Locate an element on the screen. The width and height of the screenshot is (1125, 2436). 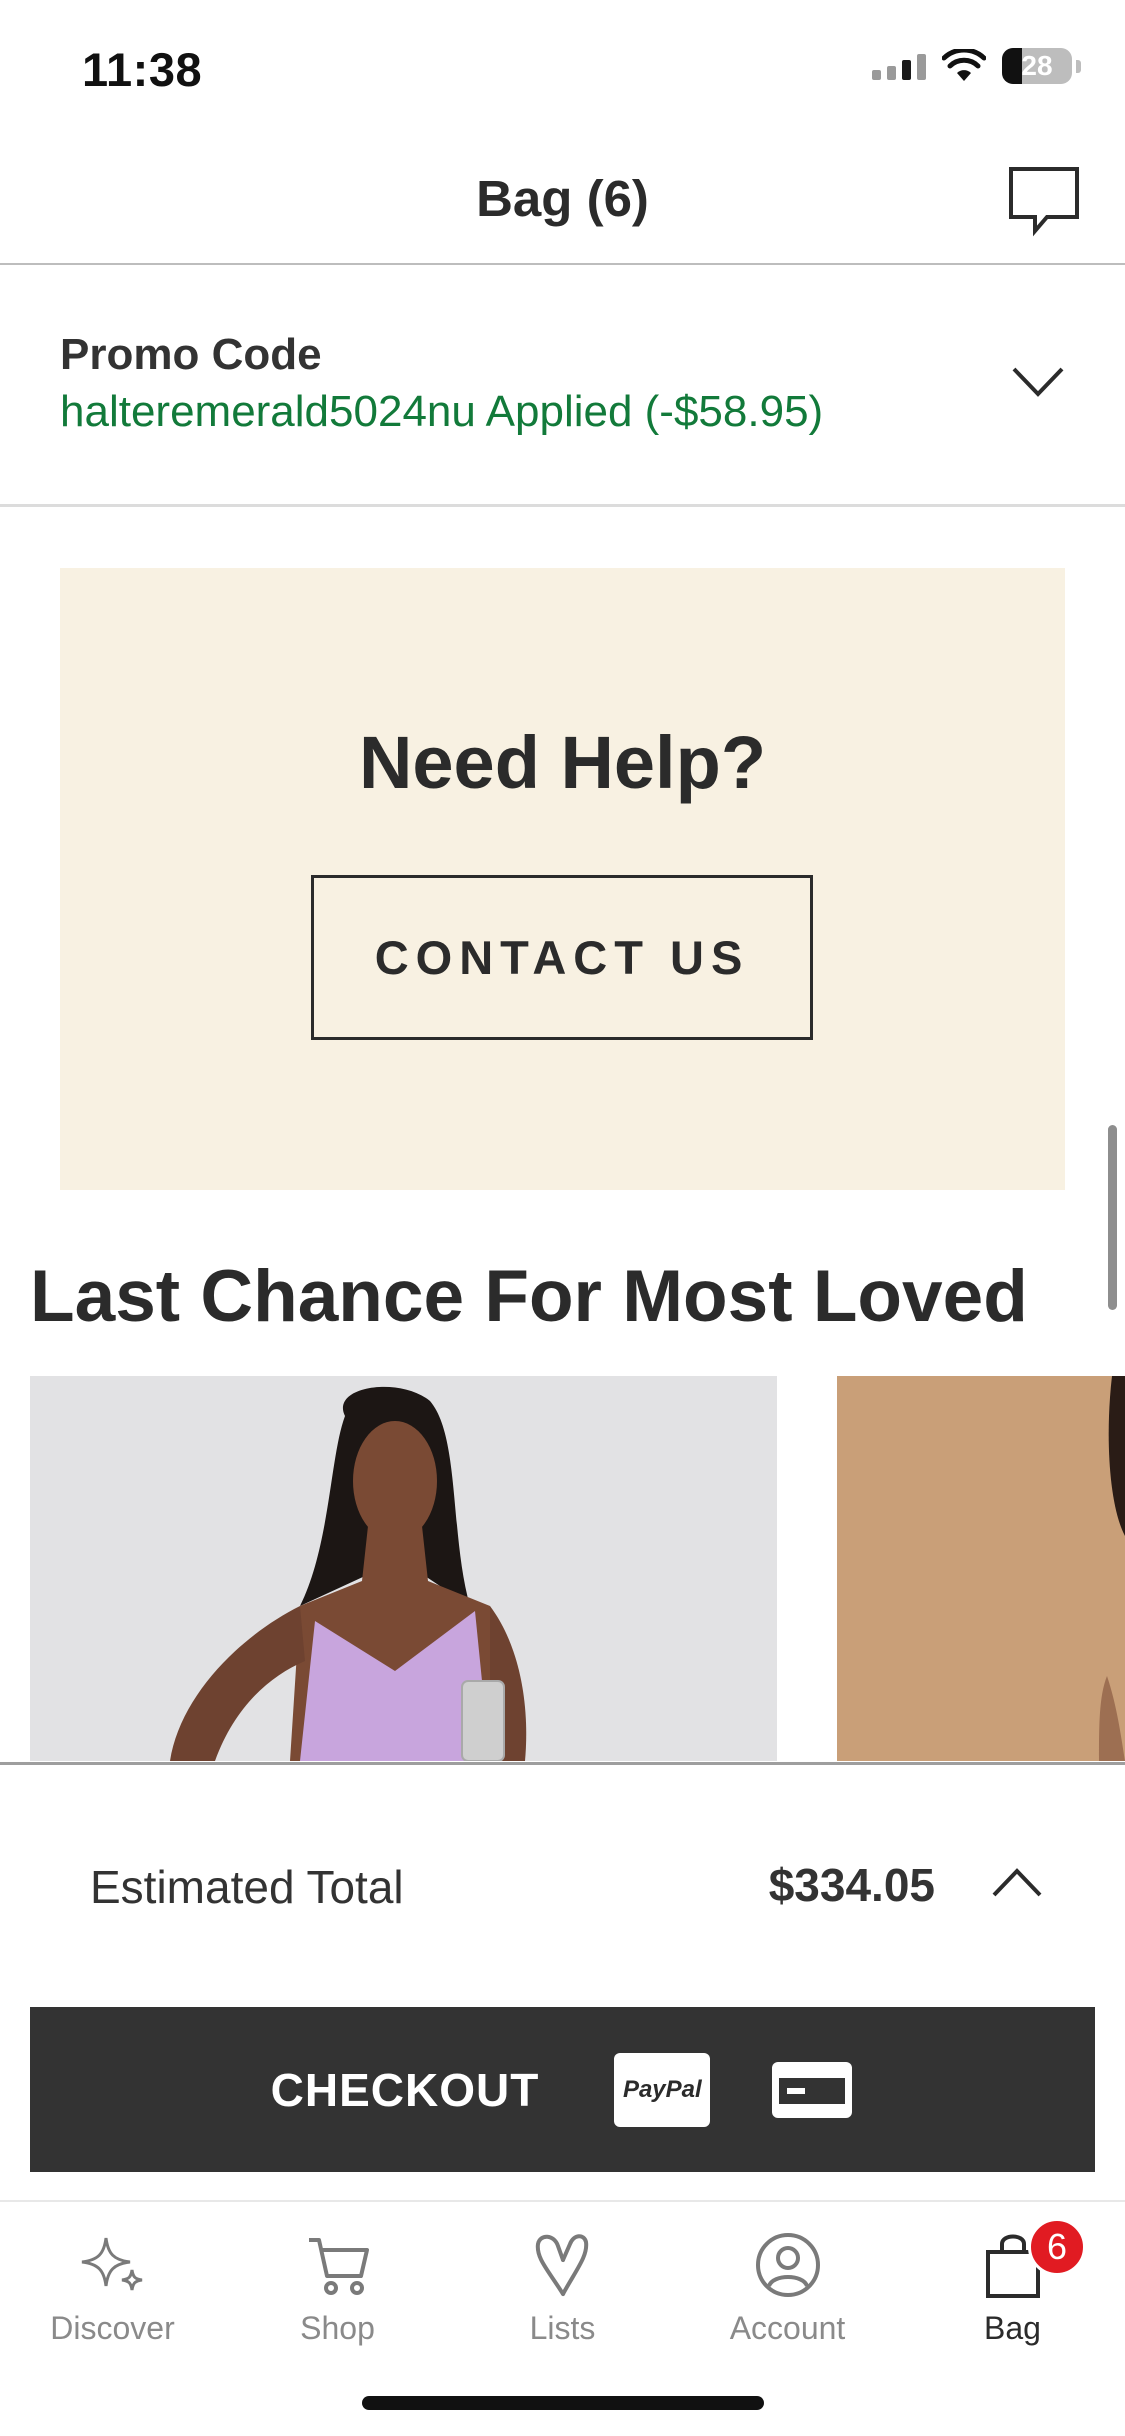
user-icon is located at coordinates (787, 2265).